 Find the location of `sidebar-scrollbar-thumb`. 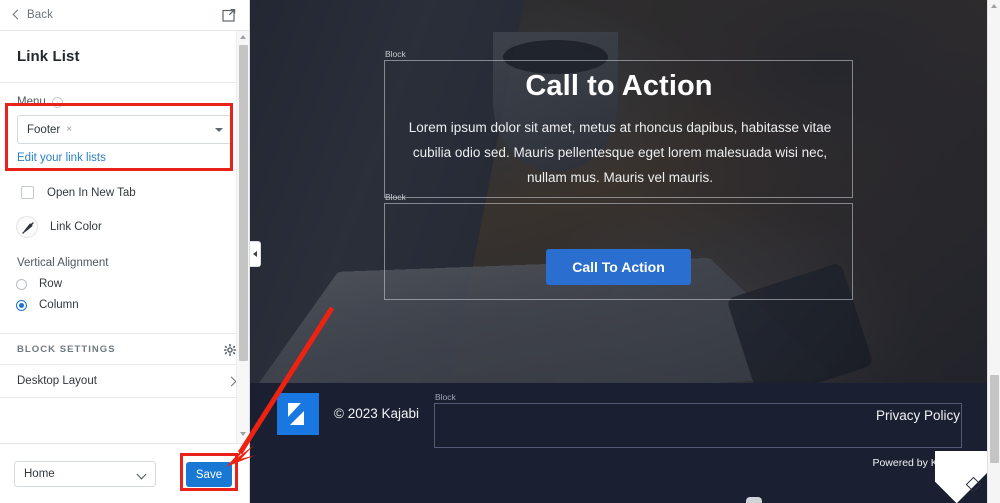

sidebar-scrollbar-thumb is located at coordinates (243, 203).